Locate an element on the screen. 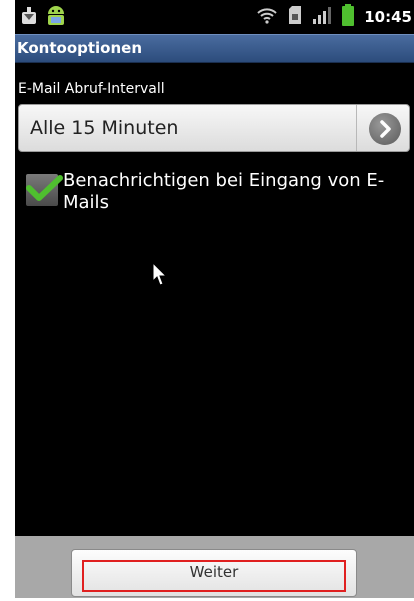  checkmark-icon is located at coordinates (44, 188).